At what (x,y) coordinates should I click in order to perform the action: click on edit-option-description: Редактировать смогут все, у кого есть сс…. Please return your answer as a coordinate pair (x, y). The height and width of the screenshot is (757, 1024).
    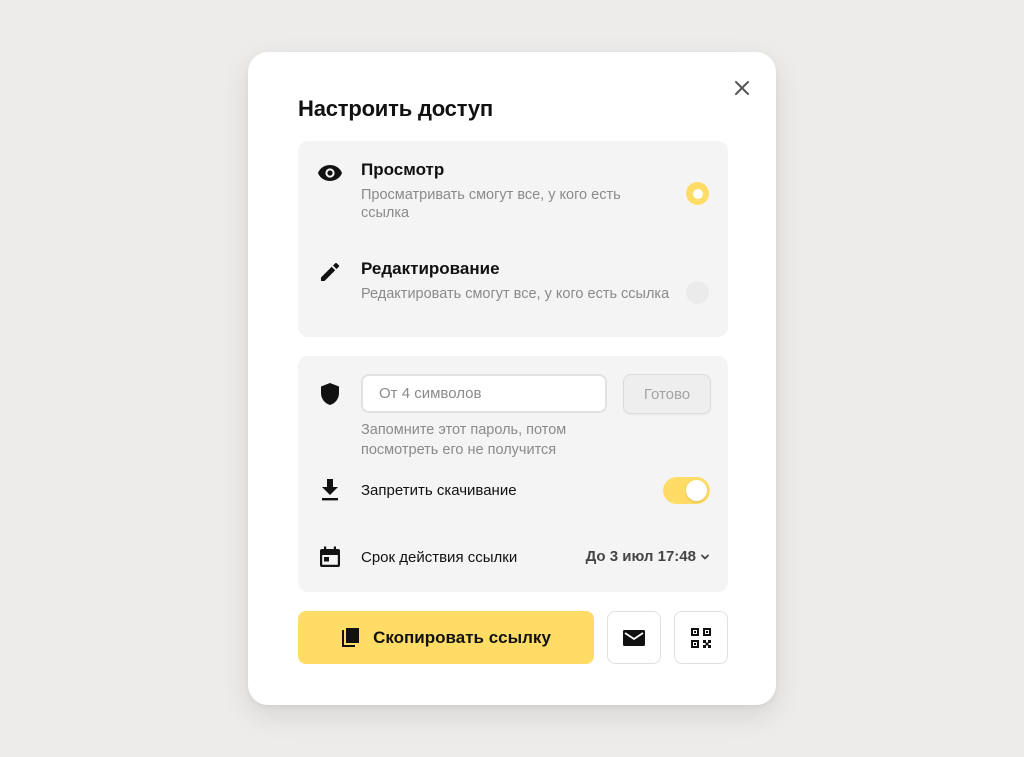
    Looking at the image, I should click on (515, 294).